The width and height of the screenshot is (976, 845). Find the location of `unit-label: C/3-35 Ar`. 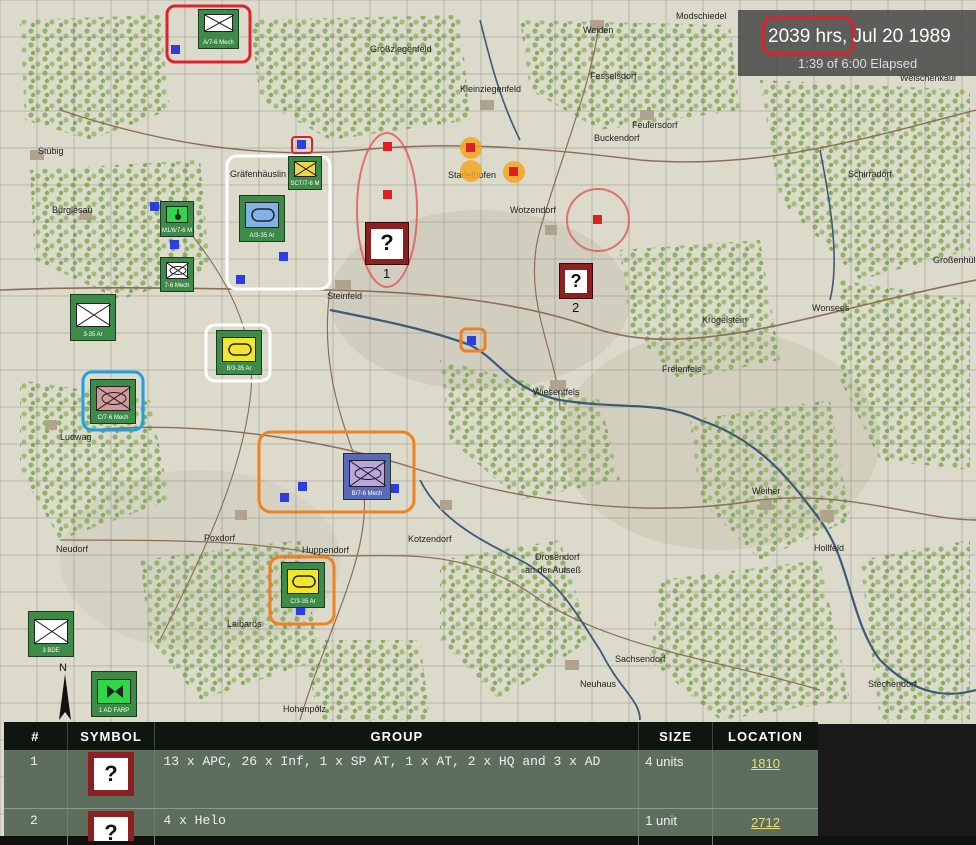

unit-label: C/3-35 Ar is located at coordinates (303, 602).